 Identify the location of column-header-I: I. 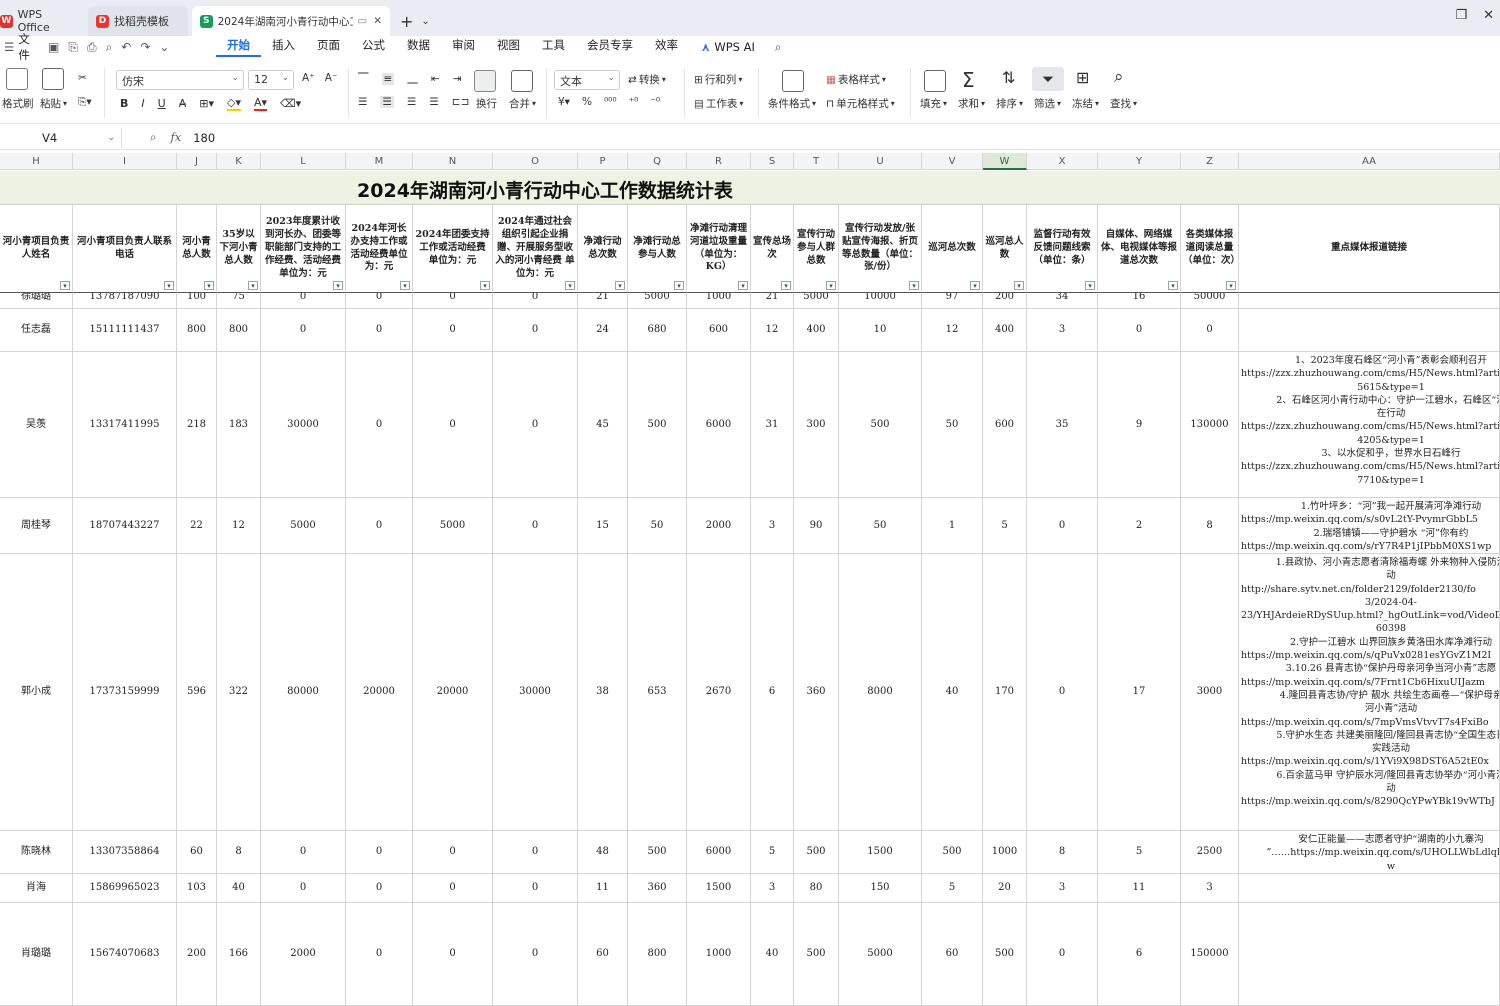
(125, 161).